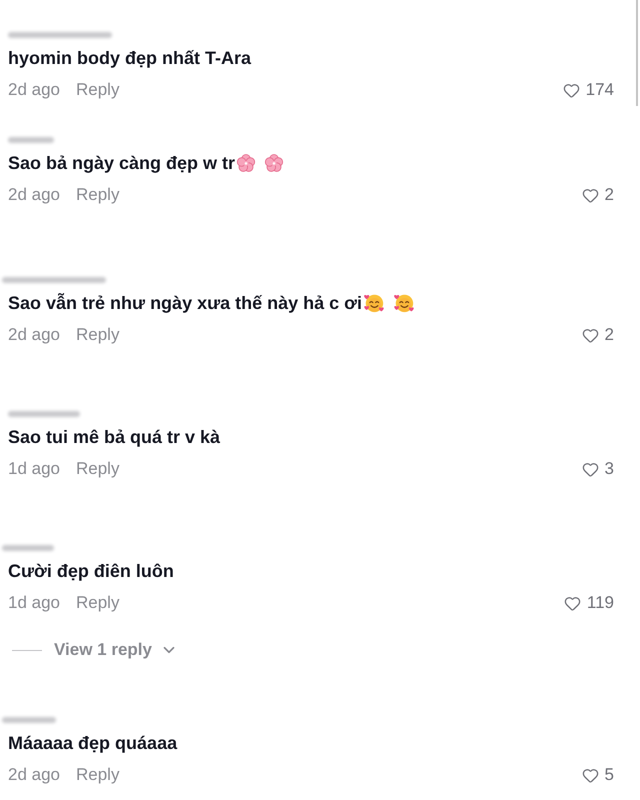 Image resolution: width=640 pixels, height=800 pixels. What do you see at coordinates (103, 650) in the screenshot?
I see `view-replies-button: View 1 reply` at bounding box center [103, 650].